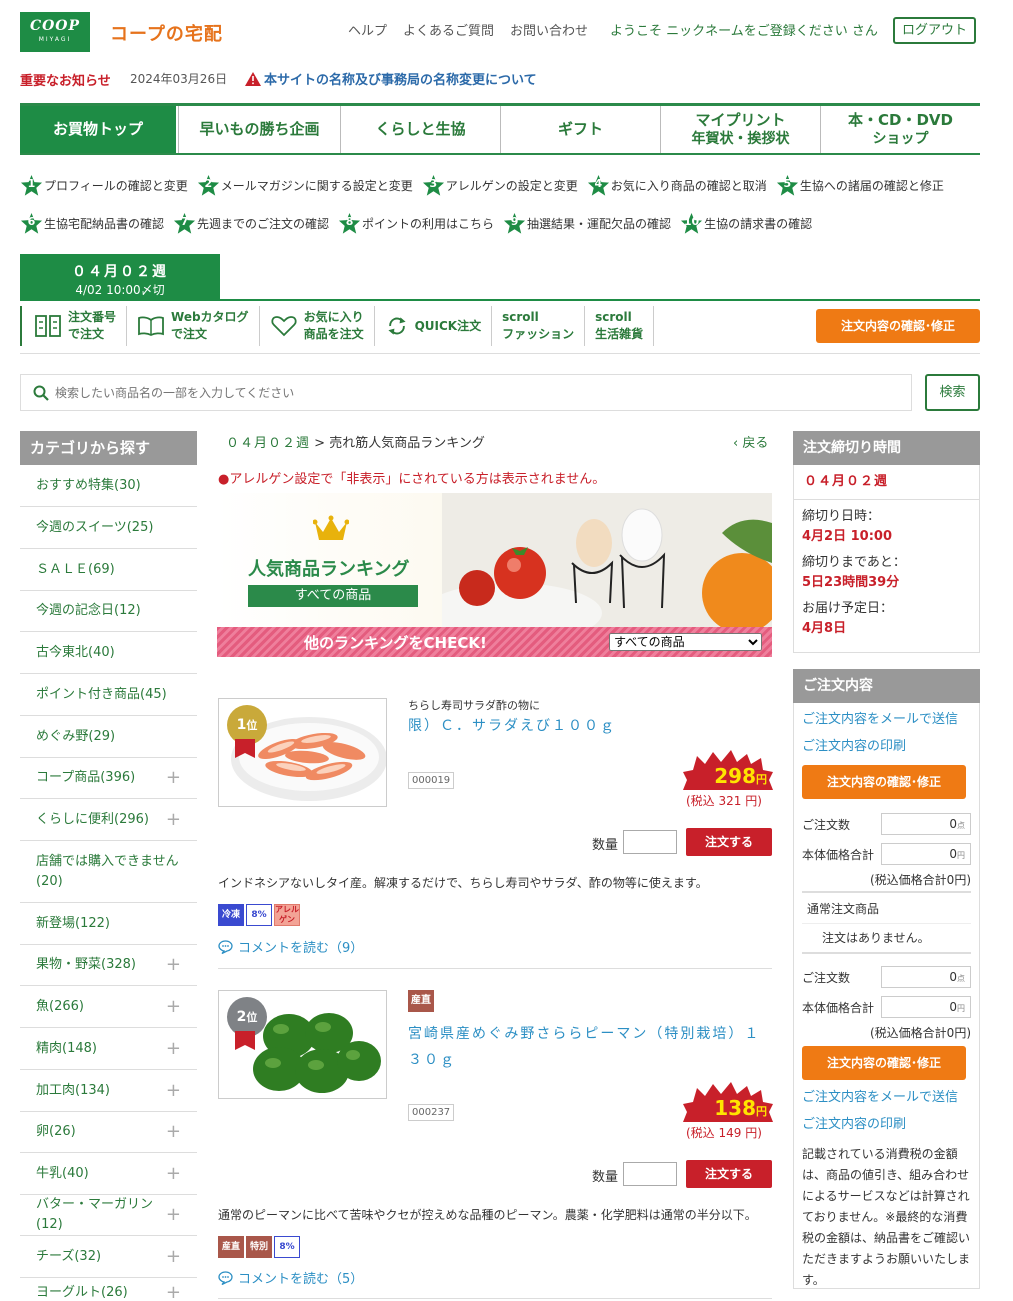 This screenshot has width=1013, height=1301. What do you see at coordinates (108, 1091) in the screenshot?
I see `category-item: 加工肉(134) +` at bounding box center [108, 1091].